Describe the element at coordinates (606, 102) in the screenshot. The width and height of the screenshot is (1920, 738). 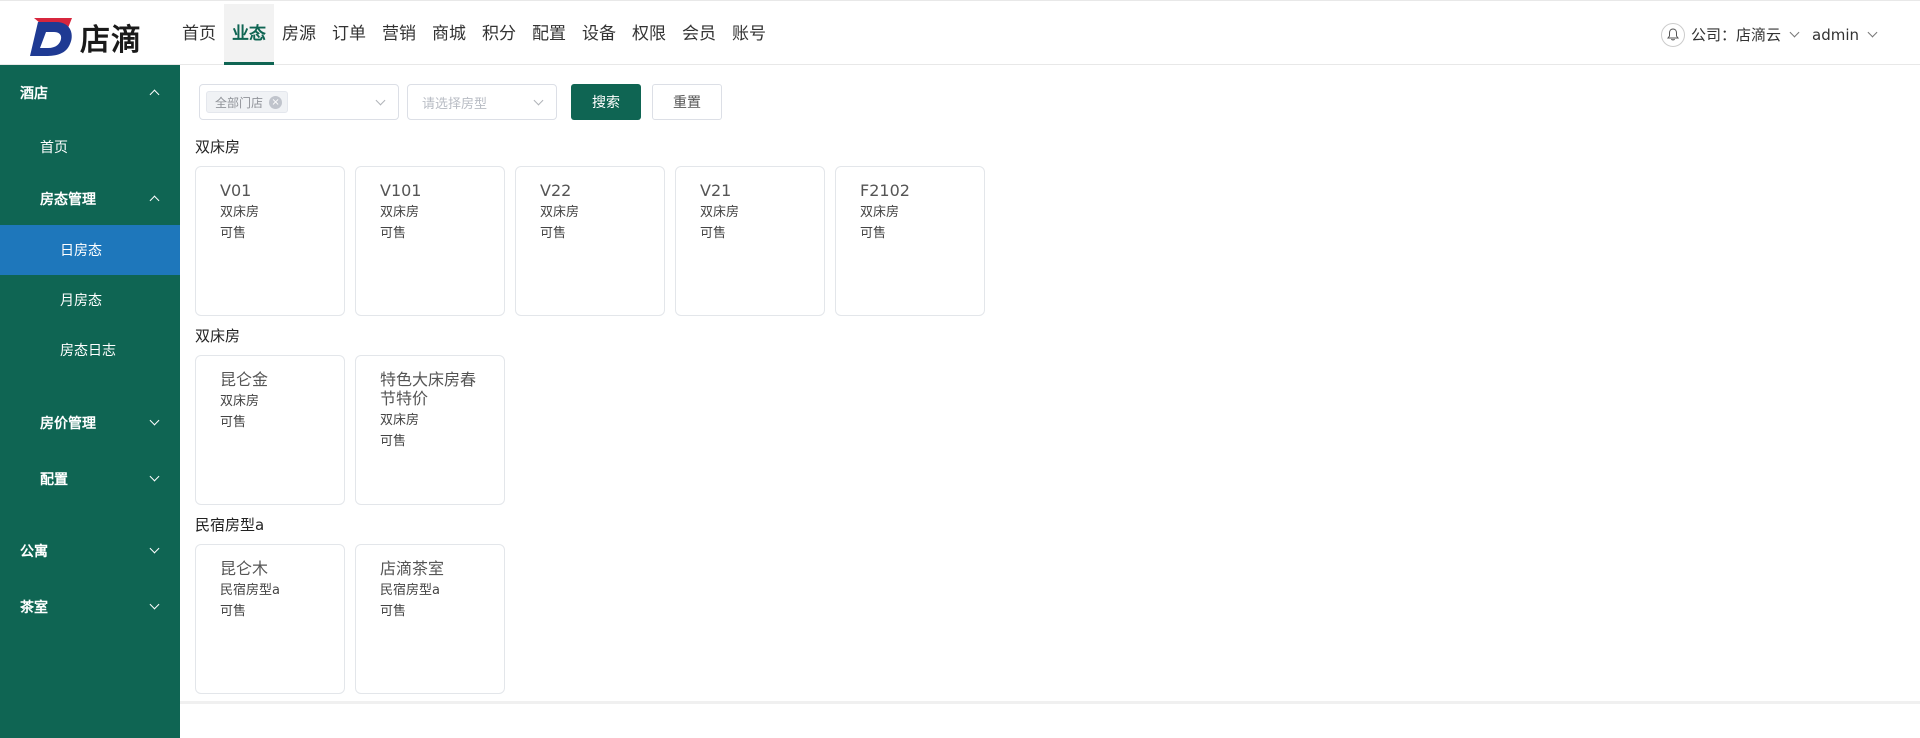
I see `search-button: 搜索` at that location.